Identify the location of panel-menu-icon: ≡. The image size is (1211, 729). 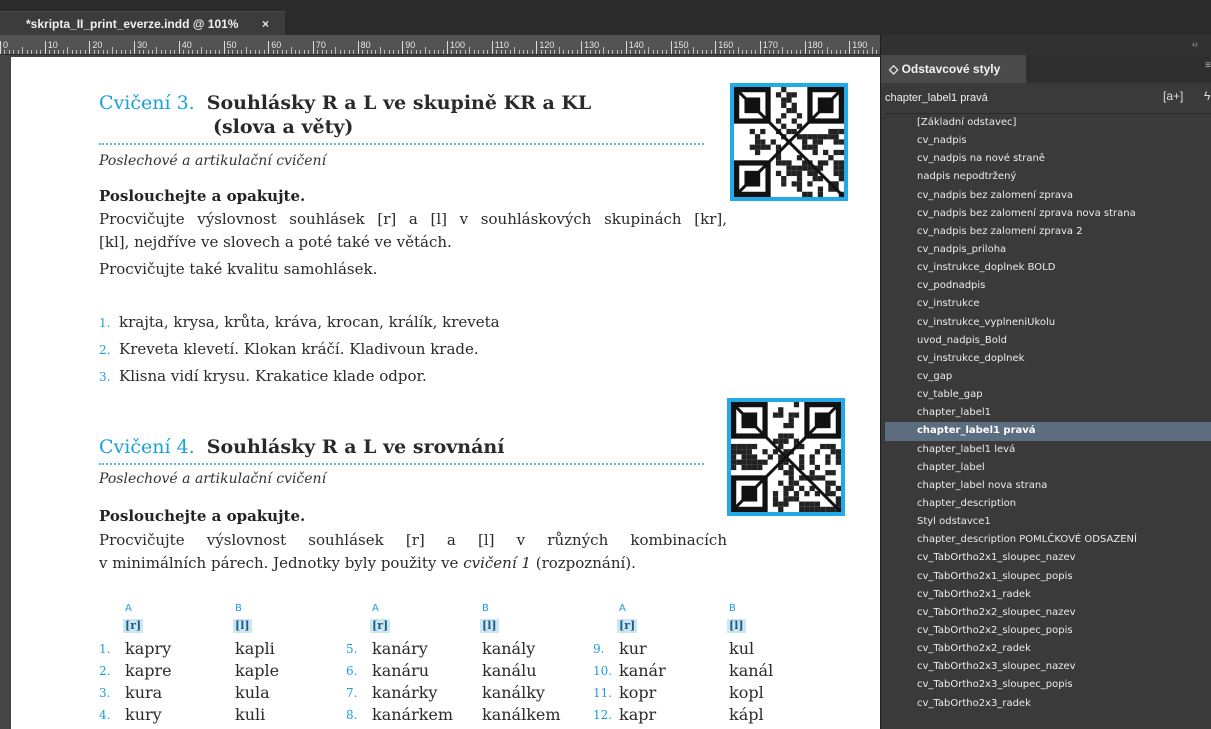
(1208, 65).